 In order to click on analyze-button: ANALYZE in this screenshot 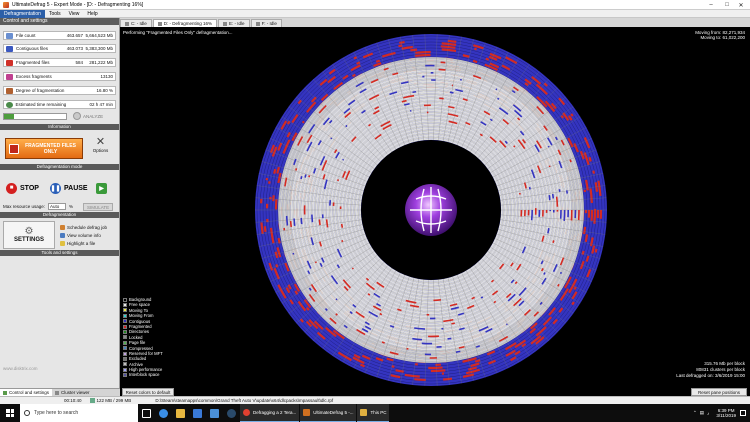, I will do `click(88, 116)`.